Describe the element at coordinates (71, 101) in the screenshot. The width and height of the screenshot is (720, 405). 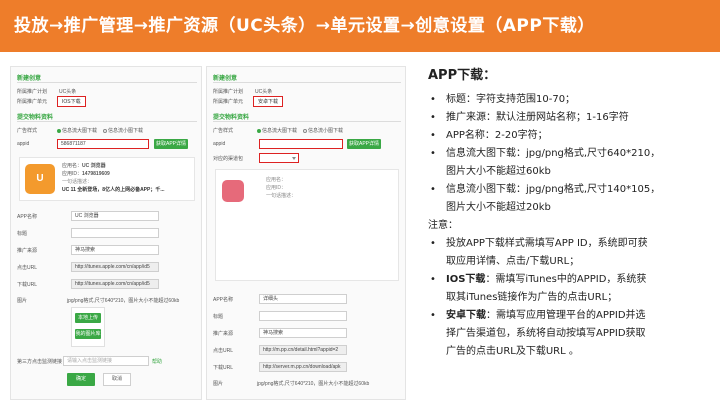
I see `unit-value-highlight: IOS下载` at that location.